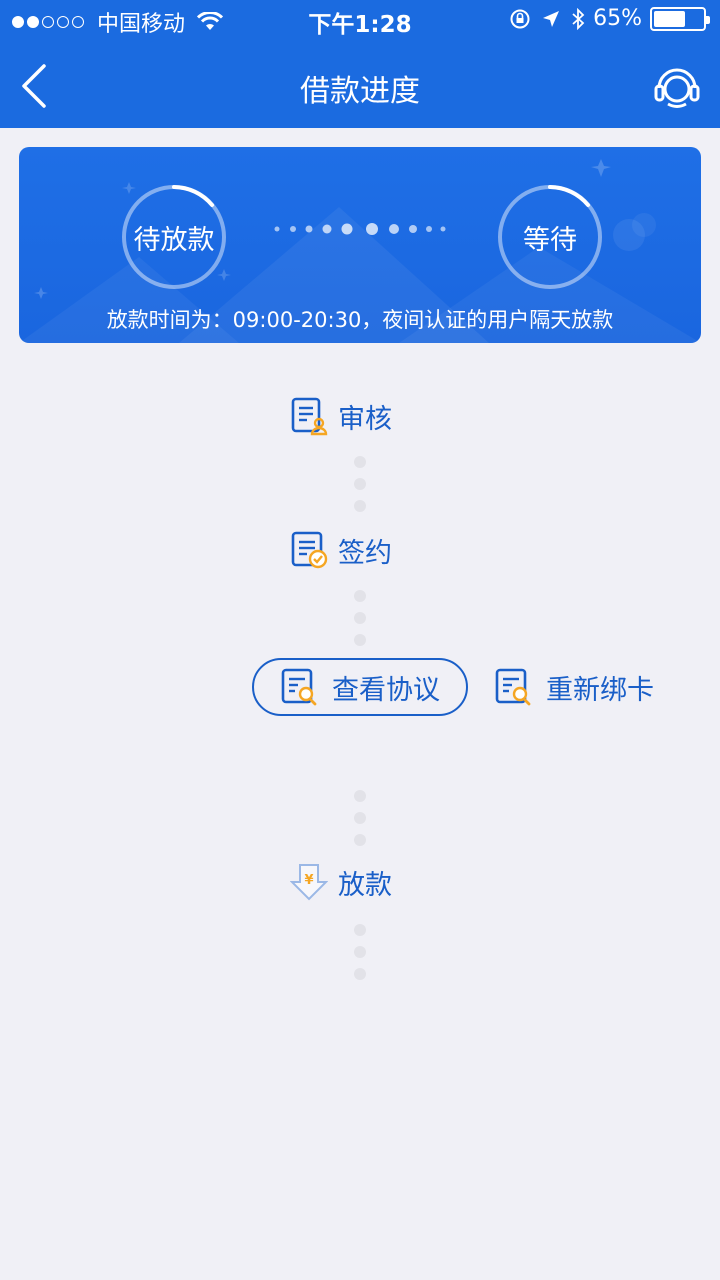 The height and width of the screenshot is (1280, 720). I want to click on status-circle-waiting: 等待, so click(550, 237).